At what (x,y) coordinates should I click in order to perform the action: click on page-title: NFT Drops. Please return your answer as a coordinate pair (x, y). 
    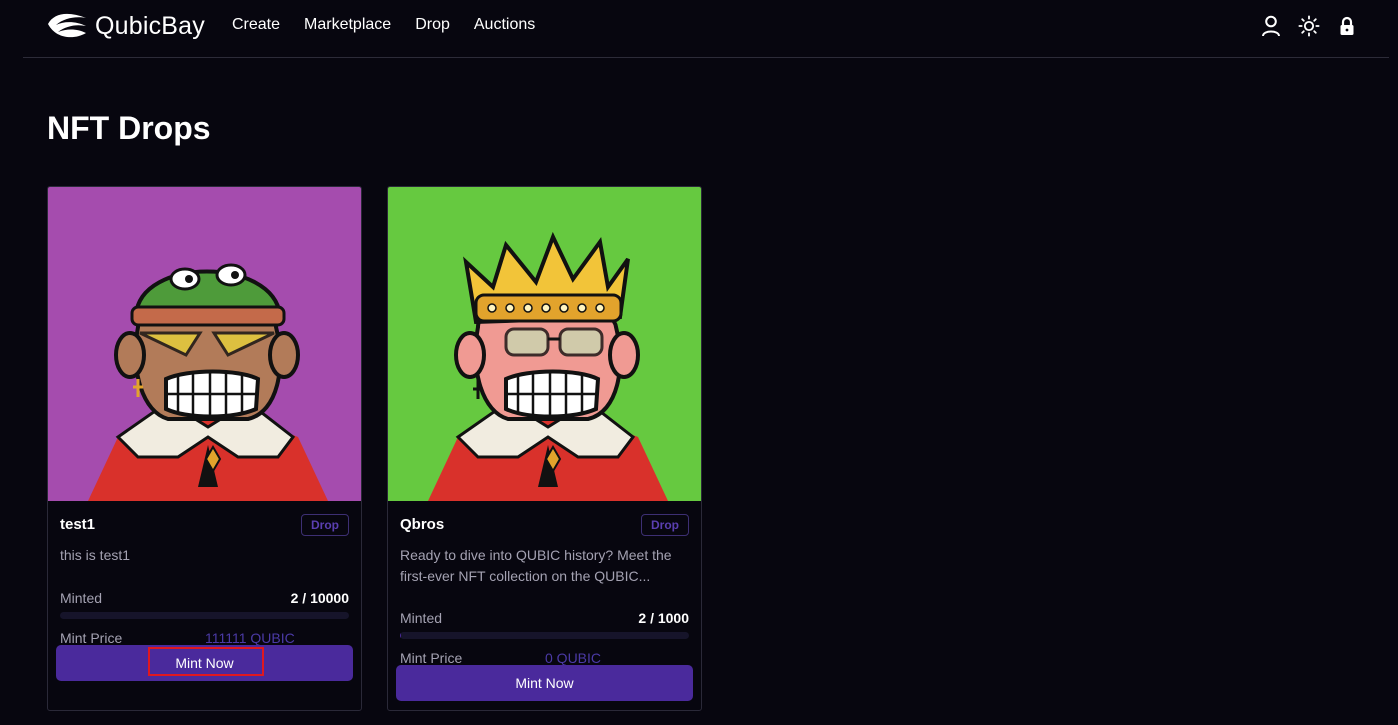
    Looking at the image, I should click on (129, 128).